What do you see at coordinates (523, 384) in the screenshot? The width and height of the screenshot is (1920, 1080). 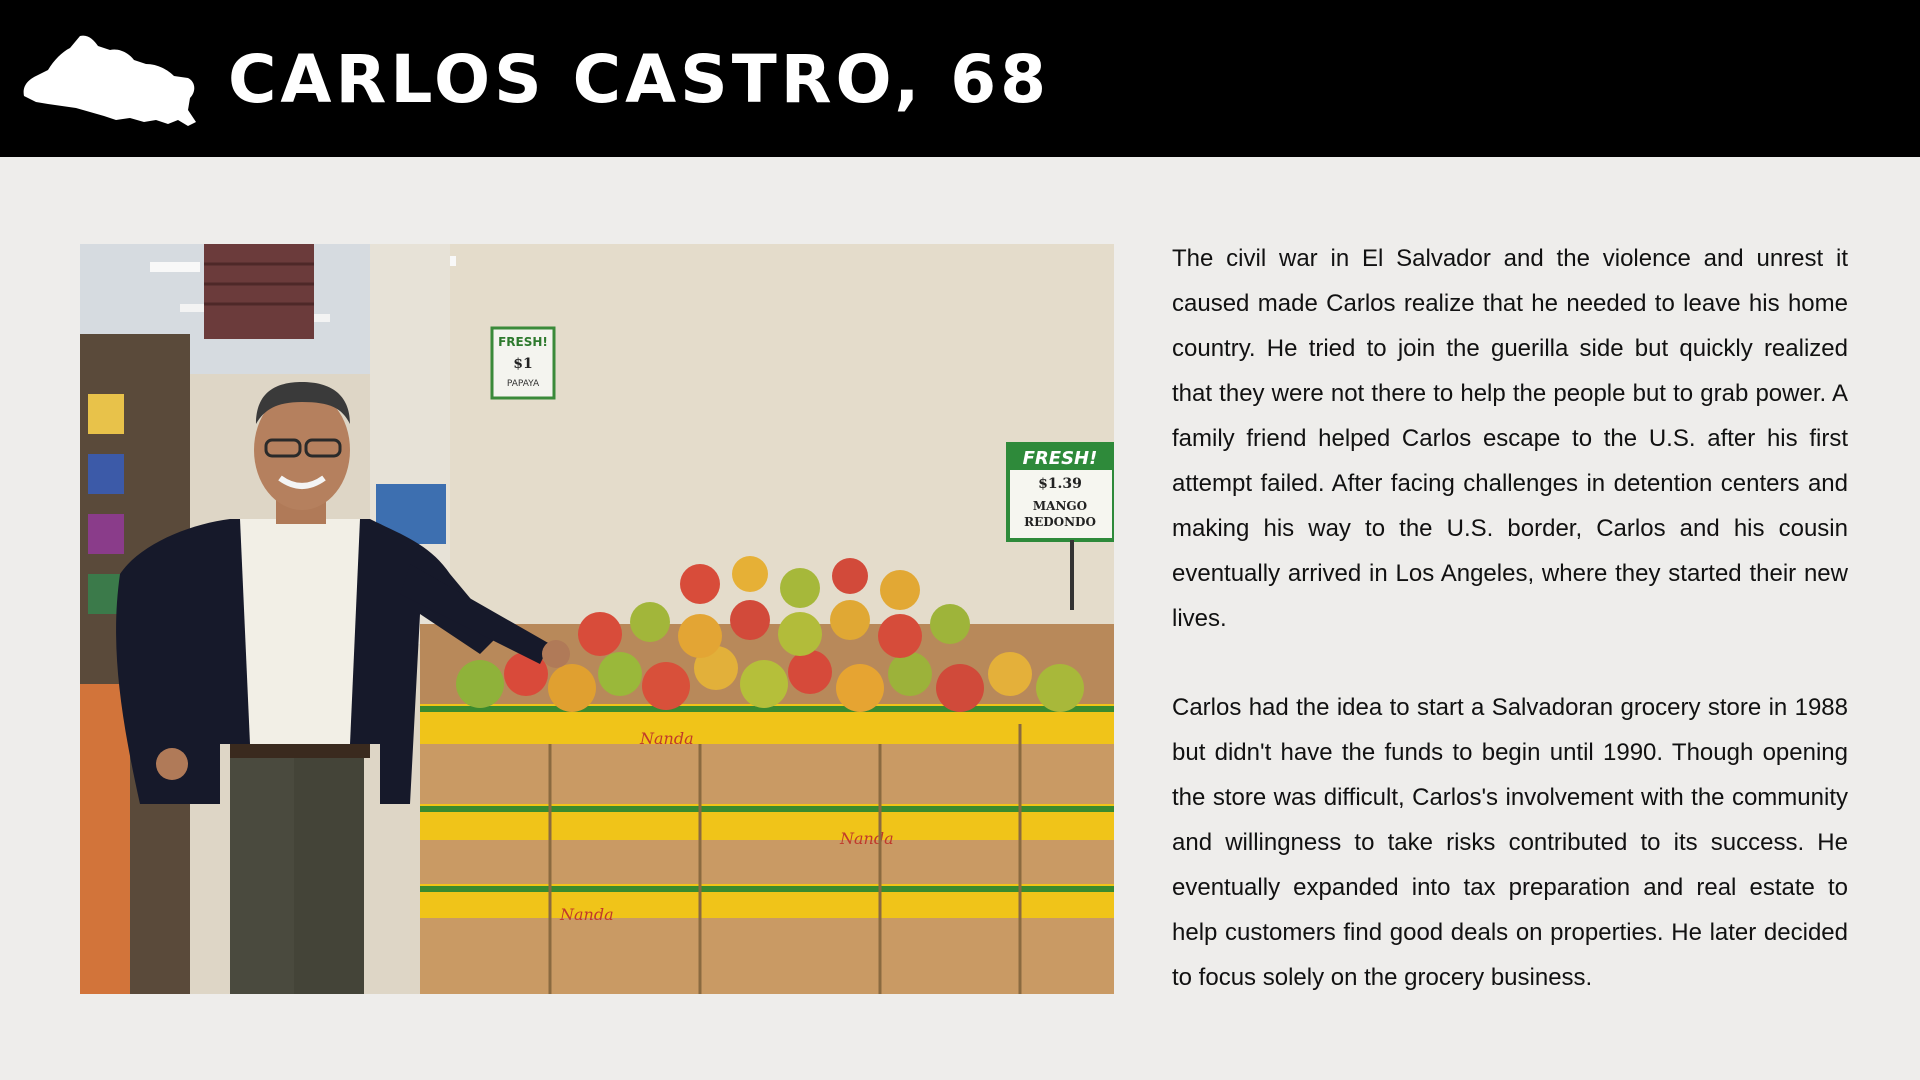 I see `svg-text: PAPAYA` at bounding box center [523, 384].